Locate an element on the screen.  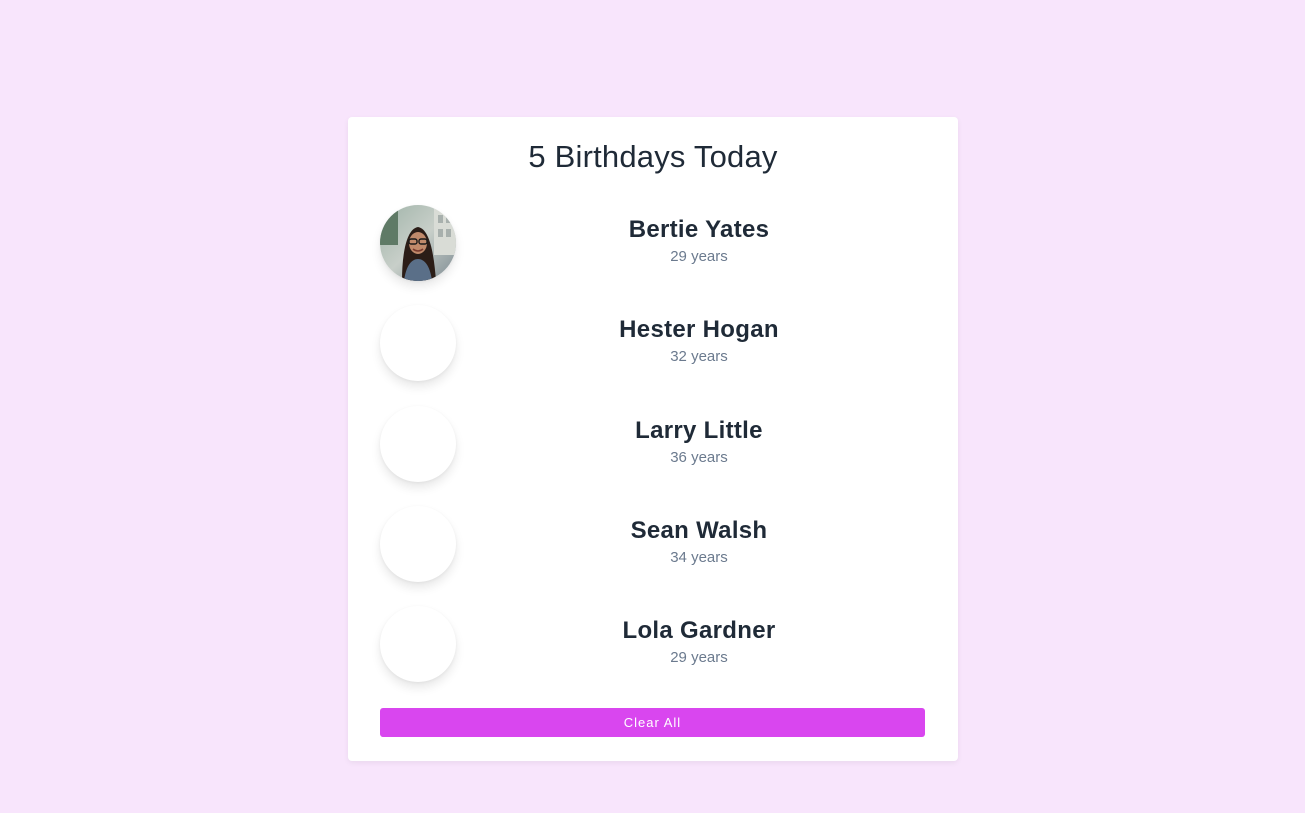
person-info: Bertie Yates 29 years is located at coordinates (699, 240).